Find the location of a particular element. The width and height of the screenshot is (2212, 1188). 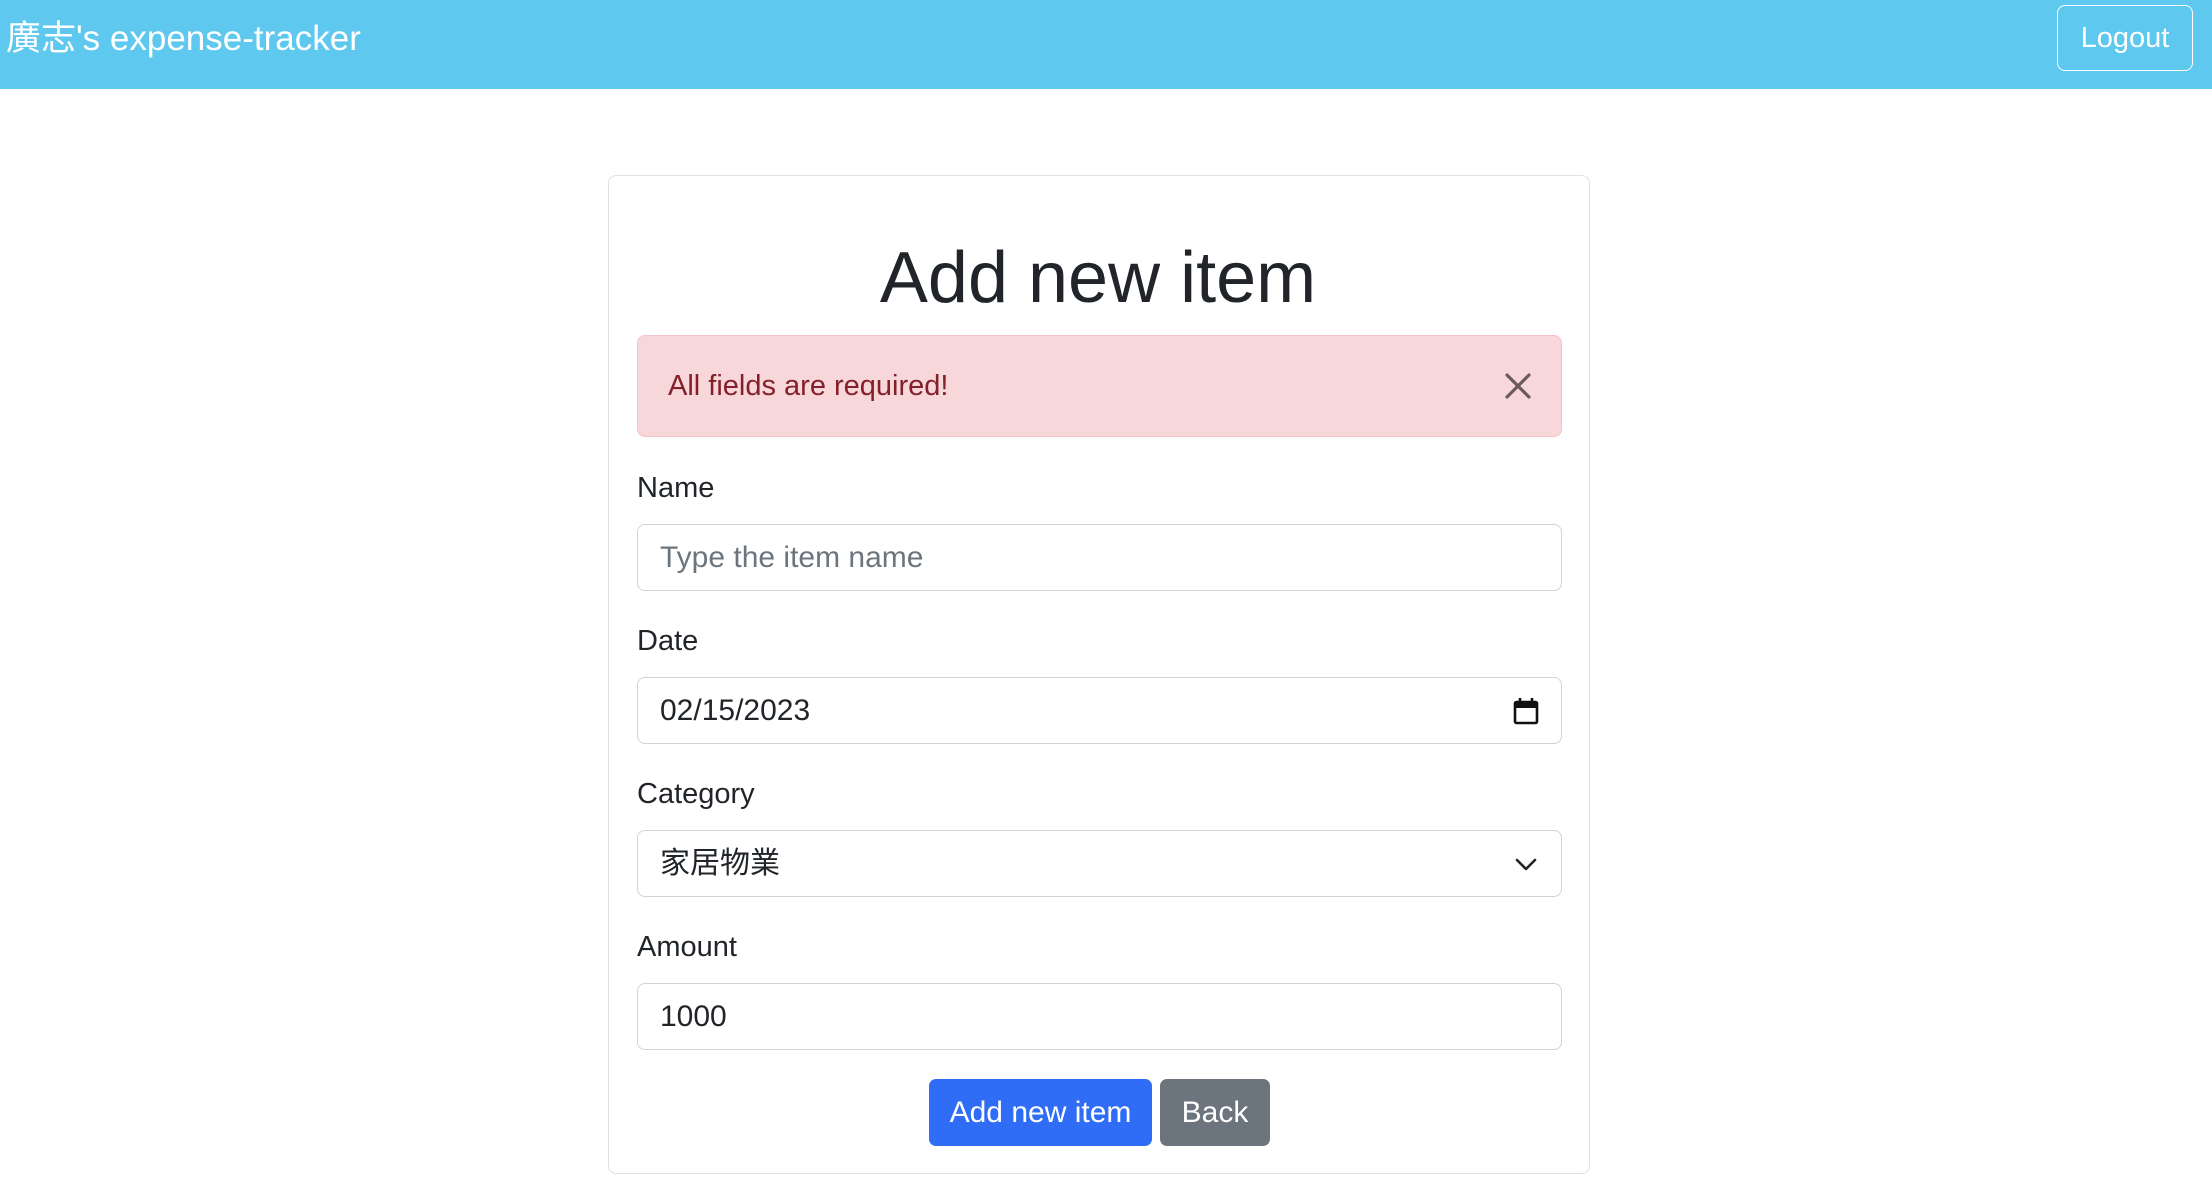

name-label: Name is located at coordinates (676, 488).